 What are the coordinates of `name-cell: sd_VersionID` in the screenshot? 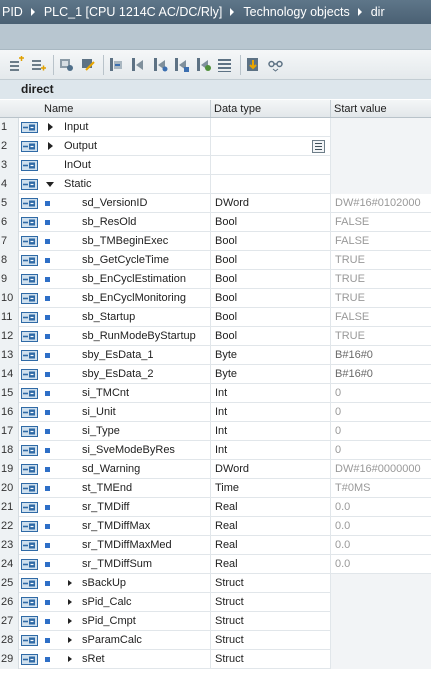 It's located at (126, 203).